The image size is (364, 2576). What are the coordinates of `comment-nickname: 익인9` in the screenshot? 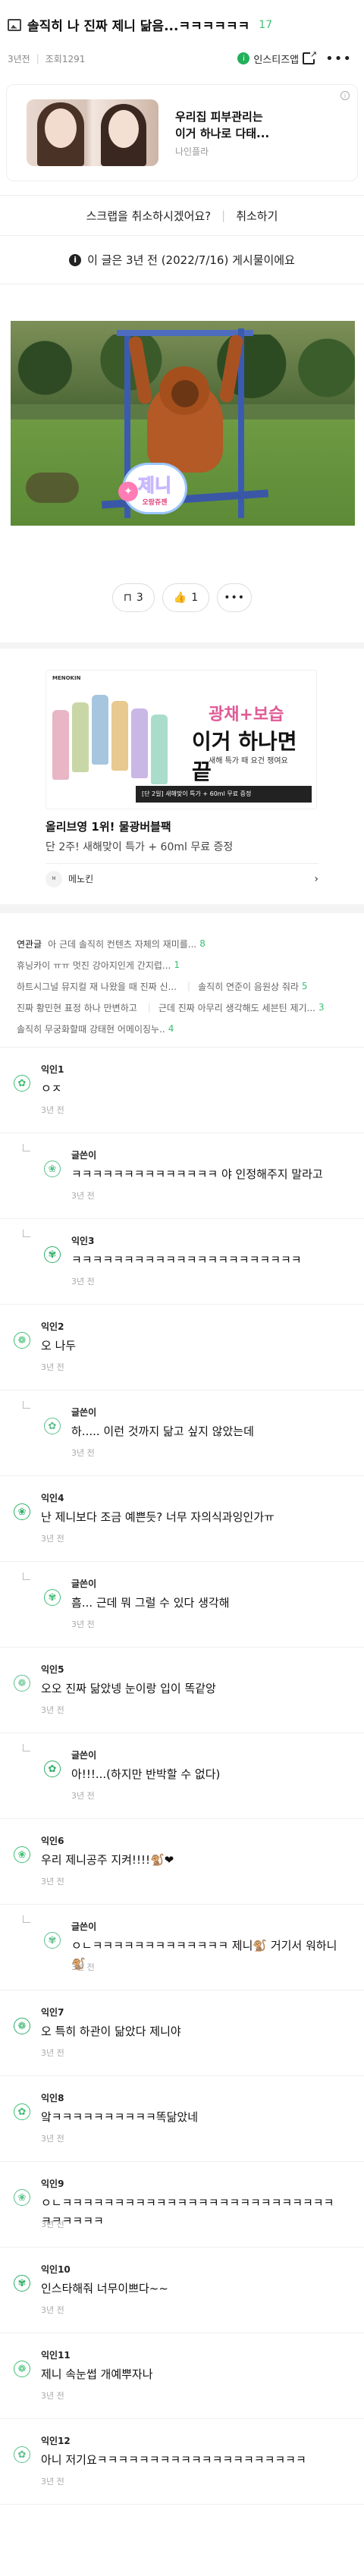 It's located at (52, 2183).